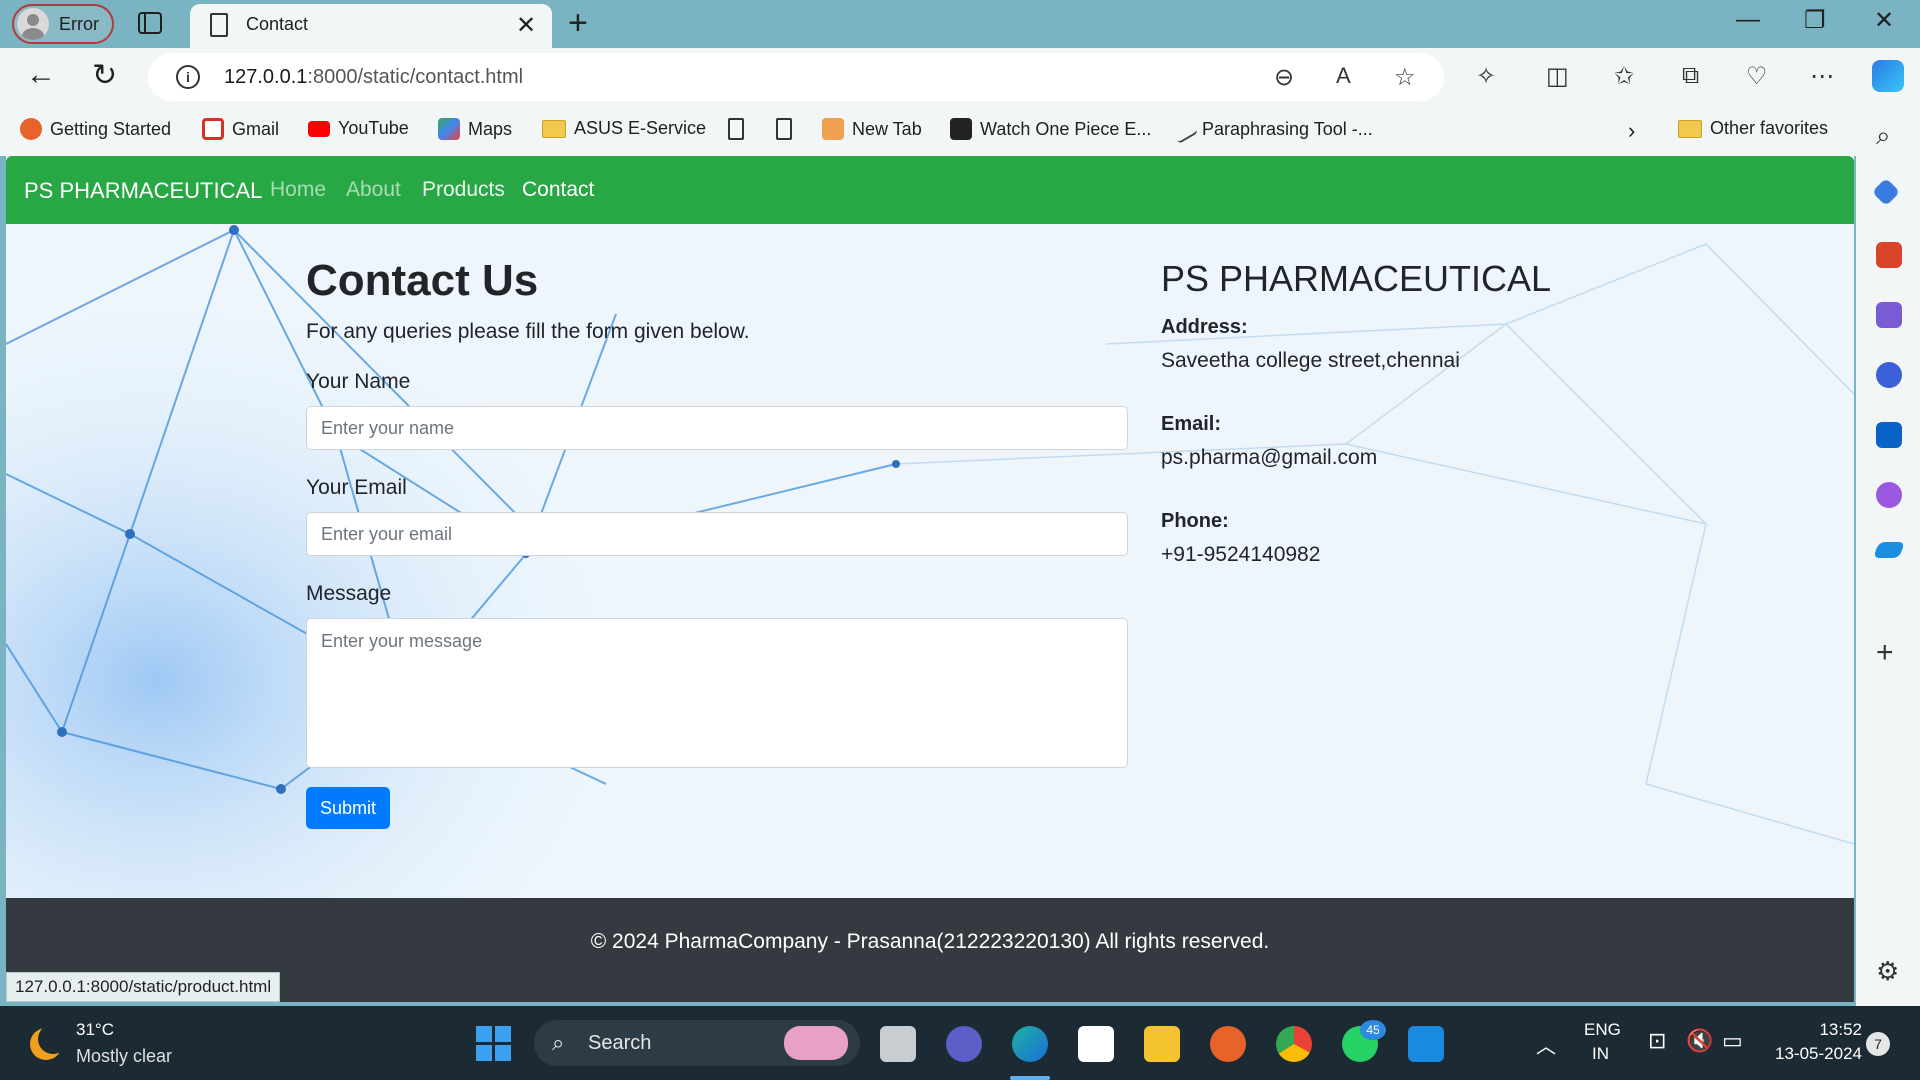  Describe the element at coordinates (1889, 435) in the screenshot. I see `outlook-icon` at that location.